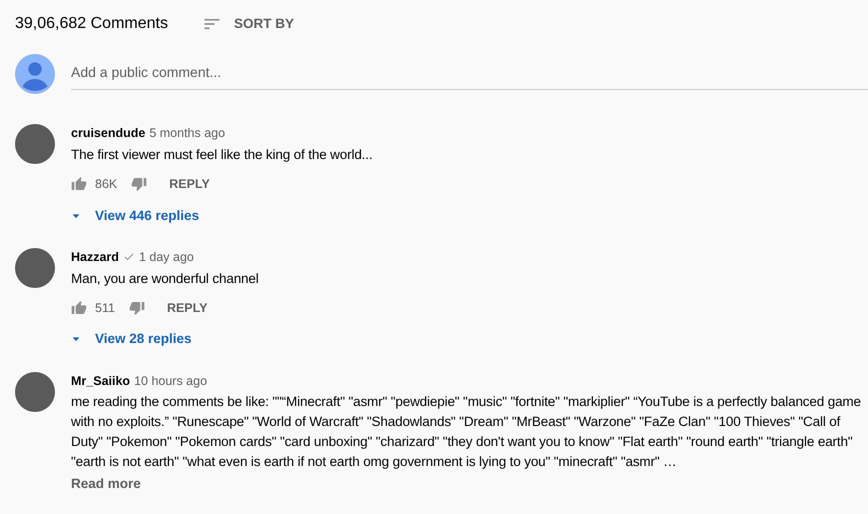 This screenshot has width=868, height=514. What do you see at coordinates (95, 257) in the screenshot?
I see `author-name: Hazzard` at bounding box center [95, 257].